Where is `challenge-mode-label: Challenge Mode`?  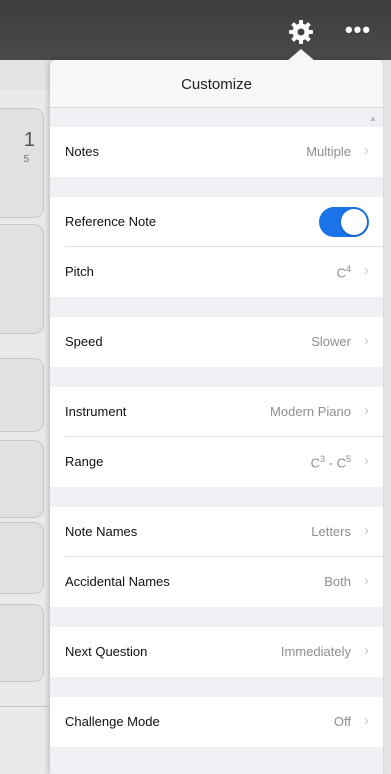
challenge-mode-label: Challenge Mode is located at coordinates (112, 721).